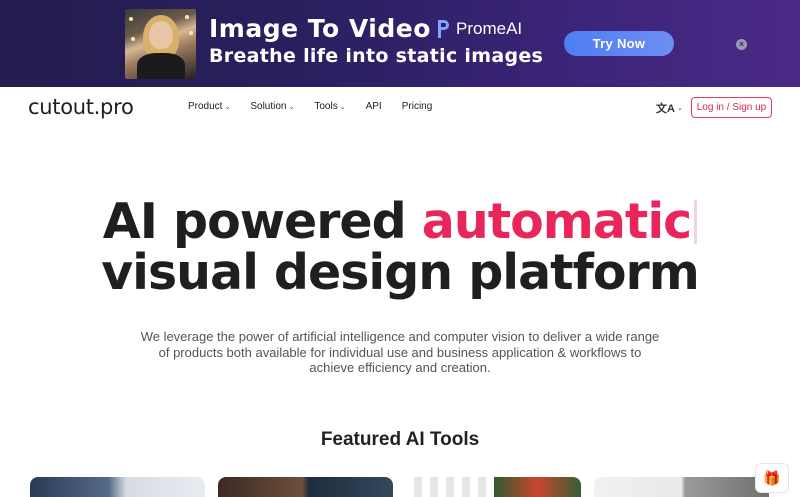 Image resolution: width=800 pixels, height=497 pixels. I want to click on banner-brand-name: PromeAI, so click(489, 28).